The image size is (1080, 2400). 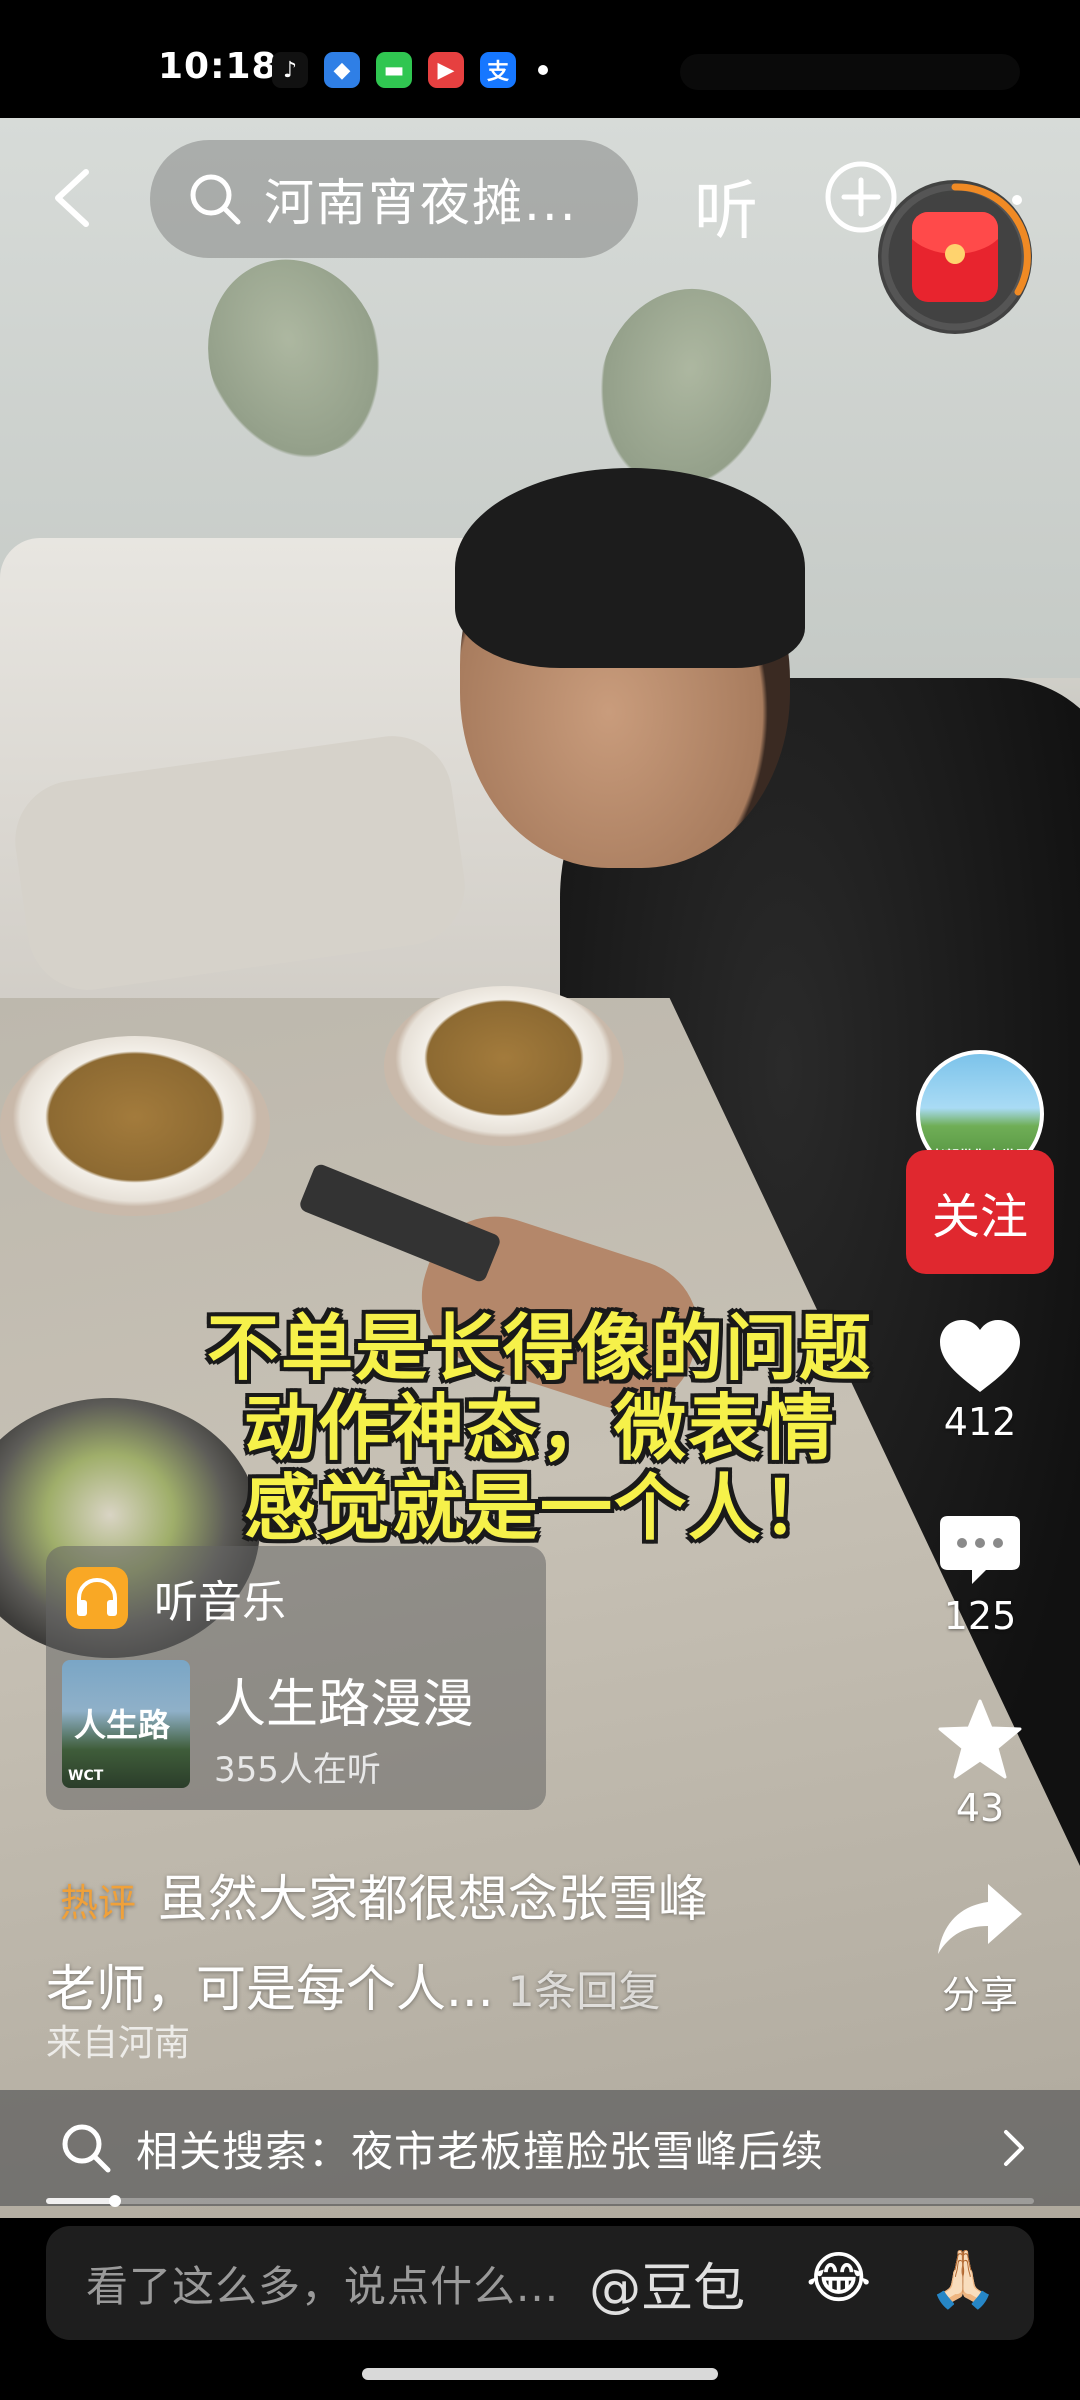 I want to click on comment-origin: 来自河南, so click(x=118, y=2043).